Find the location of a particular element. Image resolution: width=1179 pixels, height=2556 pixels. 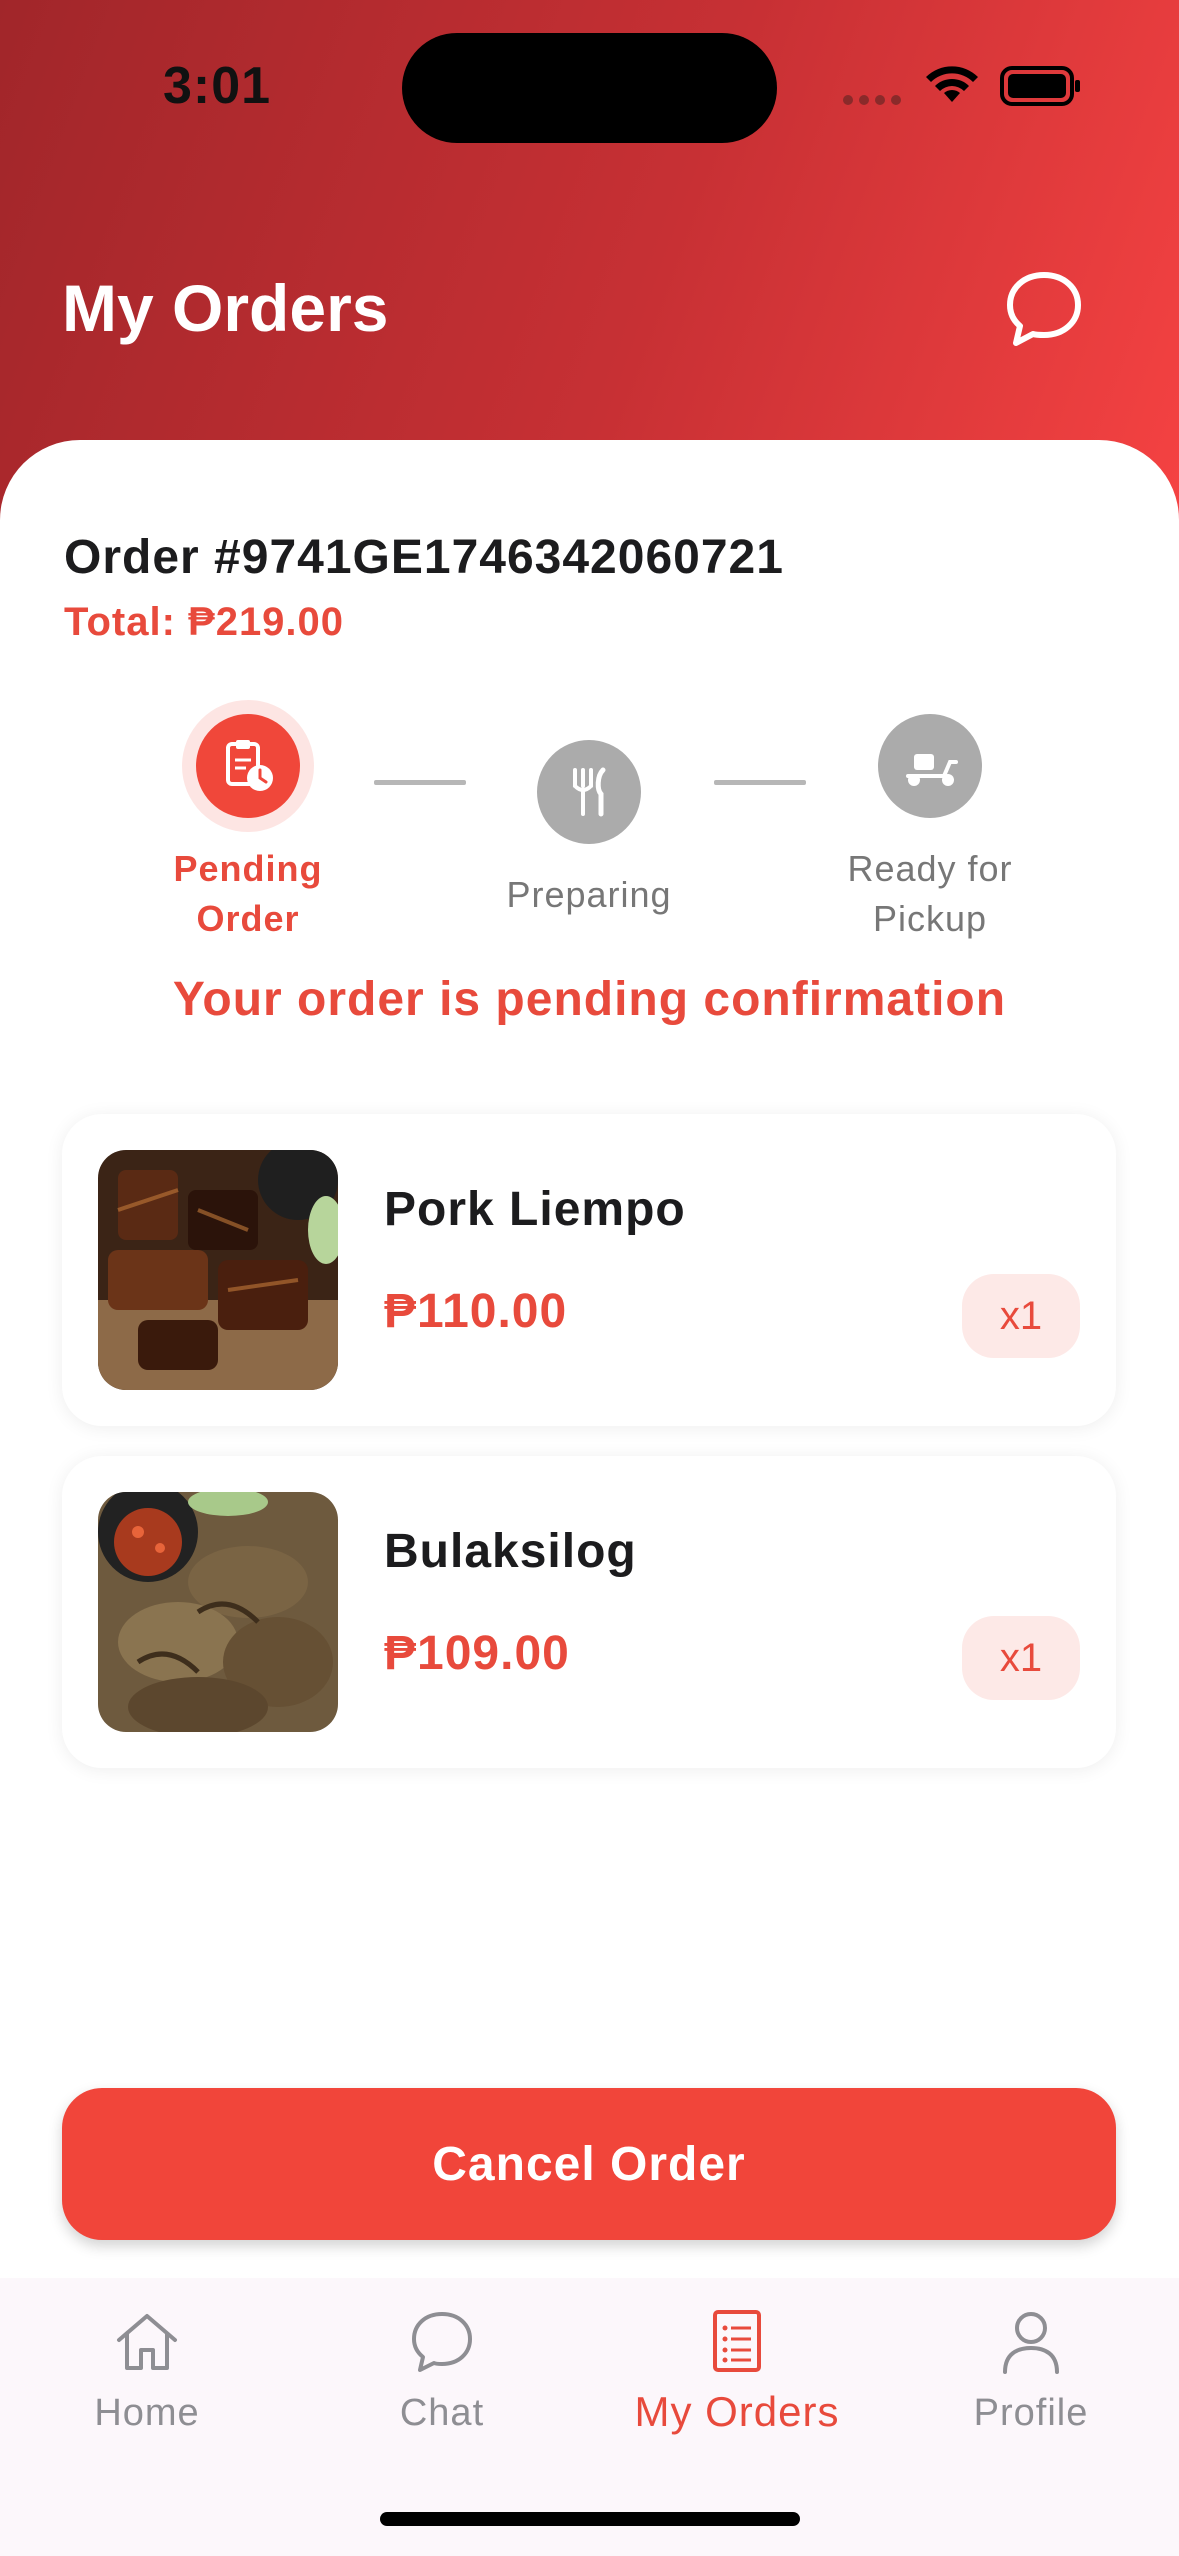

home-icon is located at coordinates (147, 2342).